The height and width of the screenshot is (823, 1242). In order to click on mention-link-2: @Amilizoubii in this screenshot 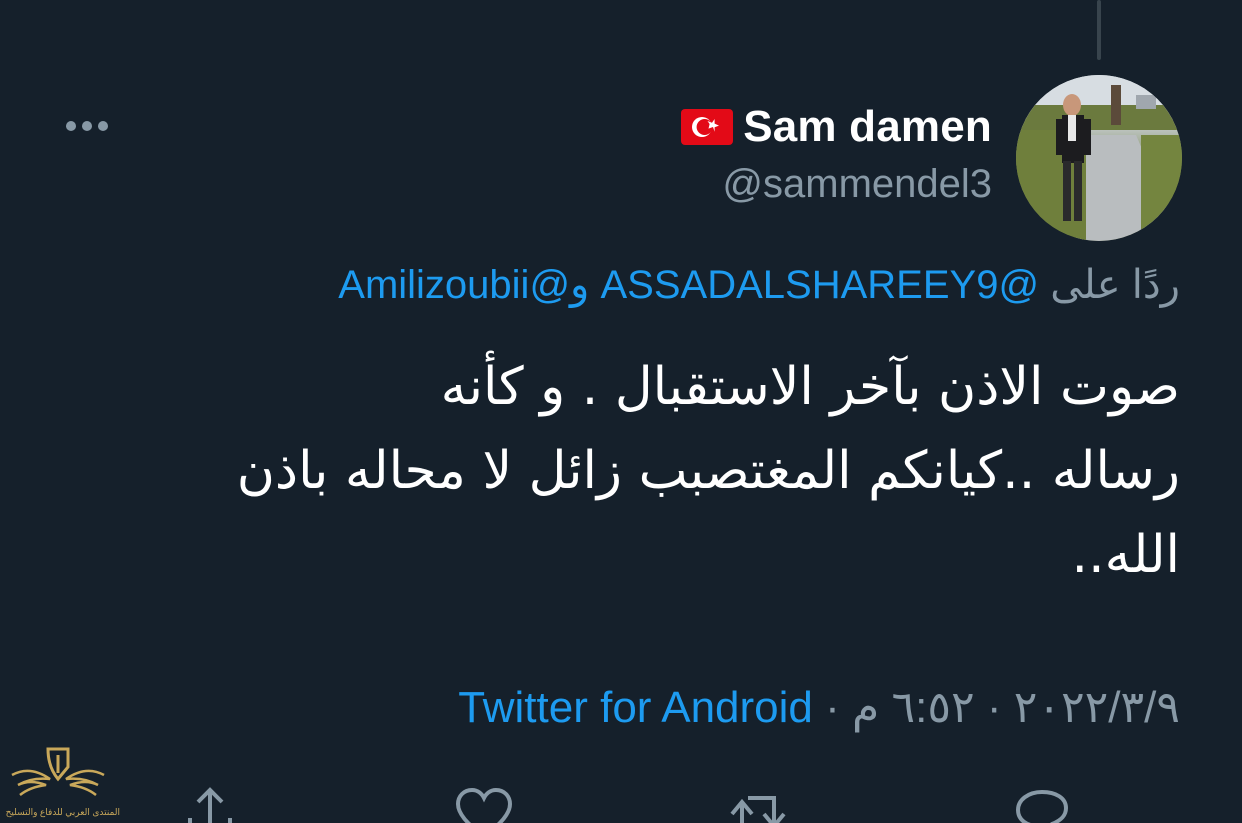, I will do `click(454, 285)`.